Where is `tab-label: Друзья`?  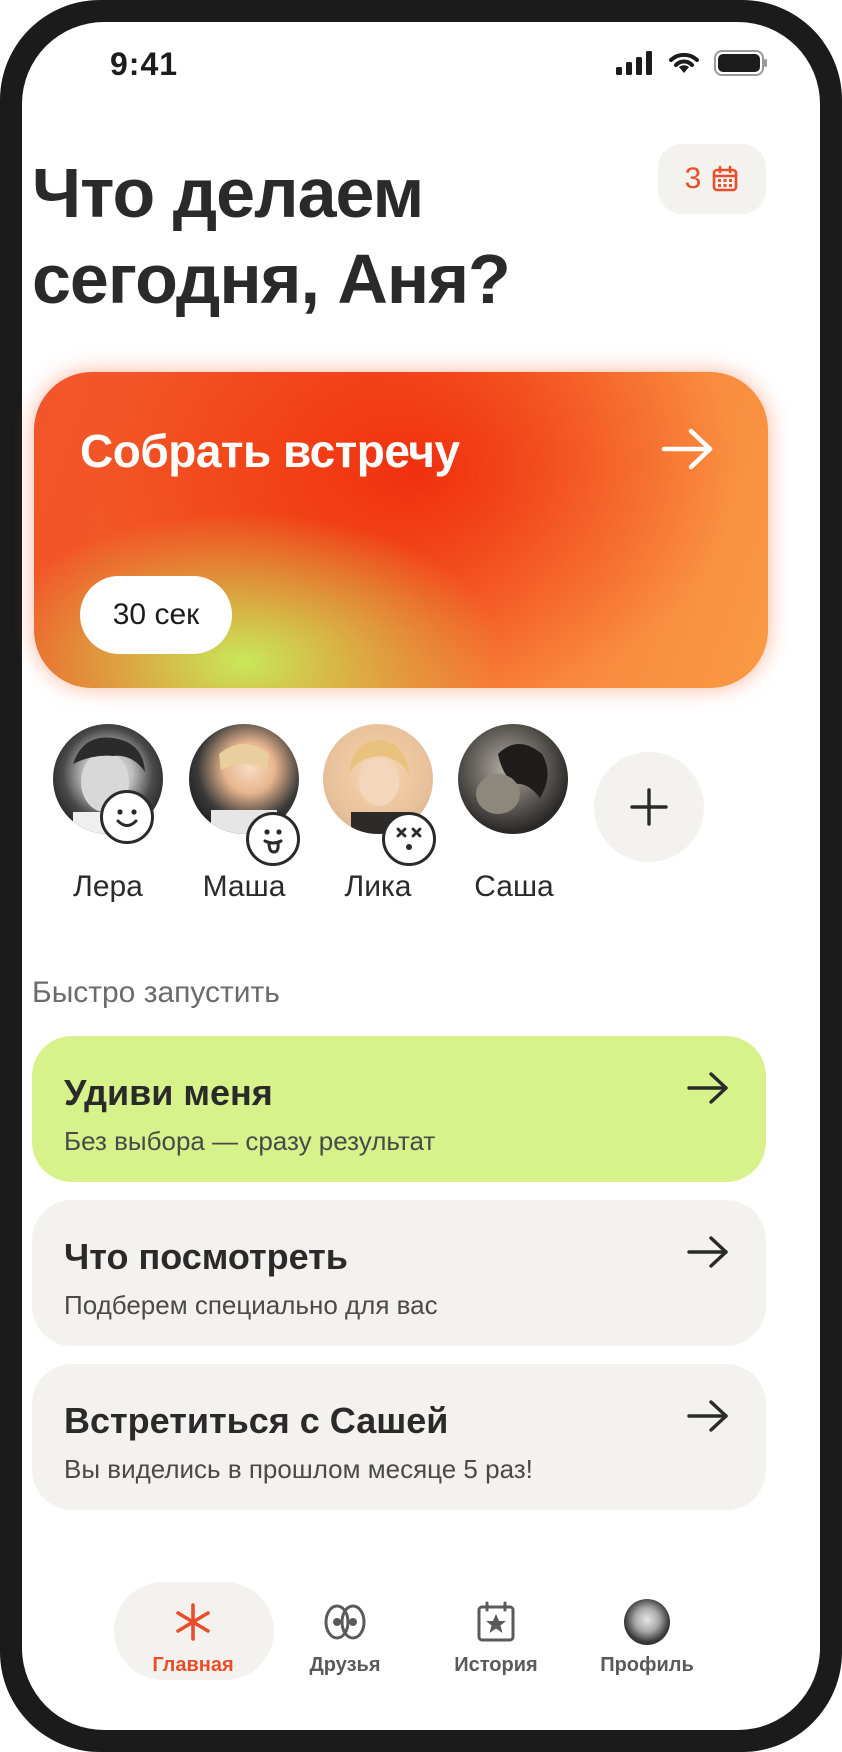 tab-label: Друзья is located at coordinates (345, 1665).